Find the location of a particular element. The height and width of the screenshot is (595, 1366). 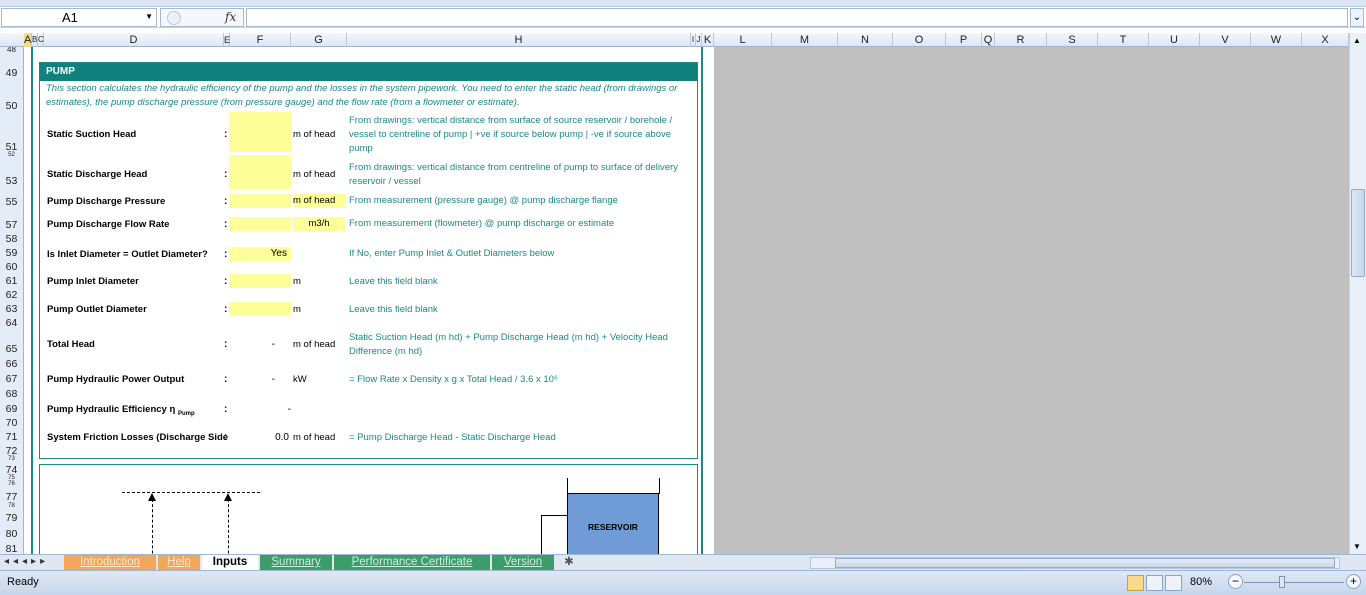

row-header: 61 is located at coordinates (11, 281).